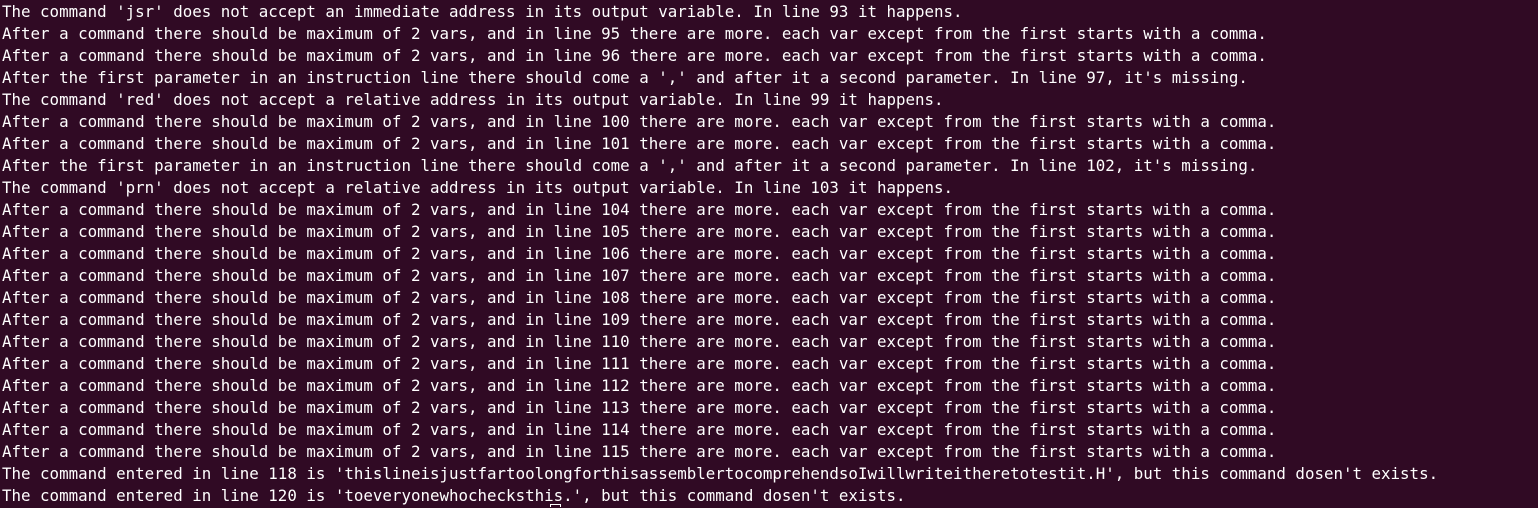 The width and height of the screenshot is (1538, 508). I want to click on text-cursor, so click(555, 505).